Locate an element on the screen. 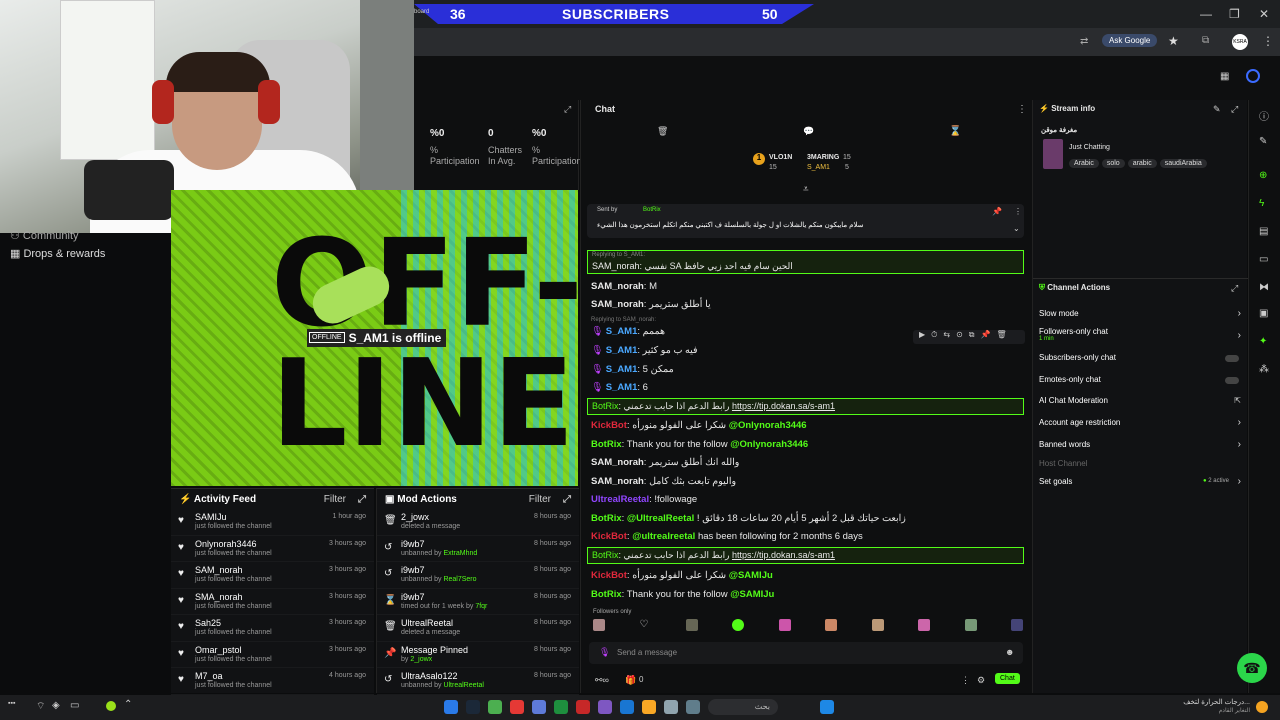 The height and width of the screenshot is (720, 1280). activity-name: Sah25 is located at coordinates (208, 623).